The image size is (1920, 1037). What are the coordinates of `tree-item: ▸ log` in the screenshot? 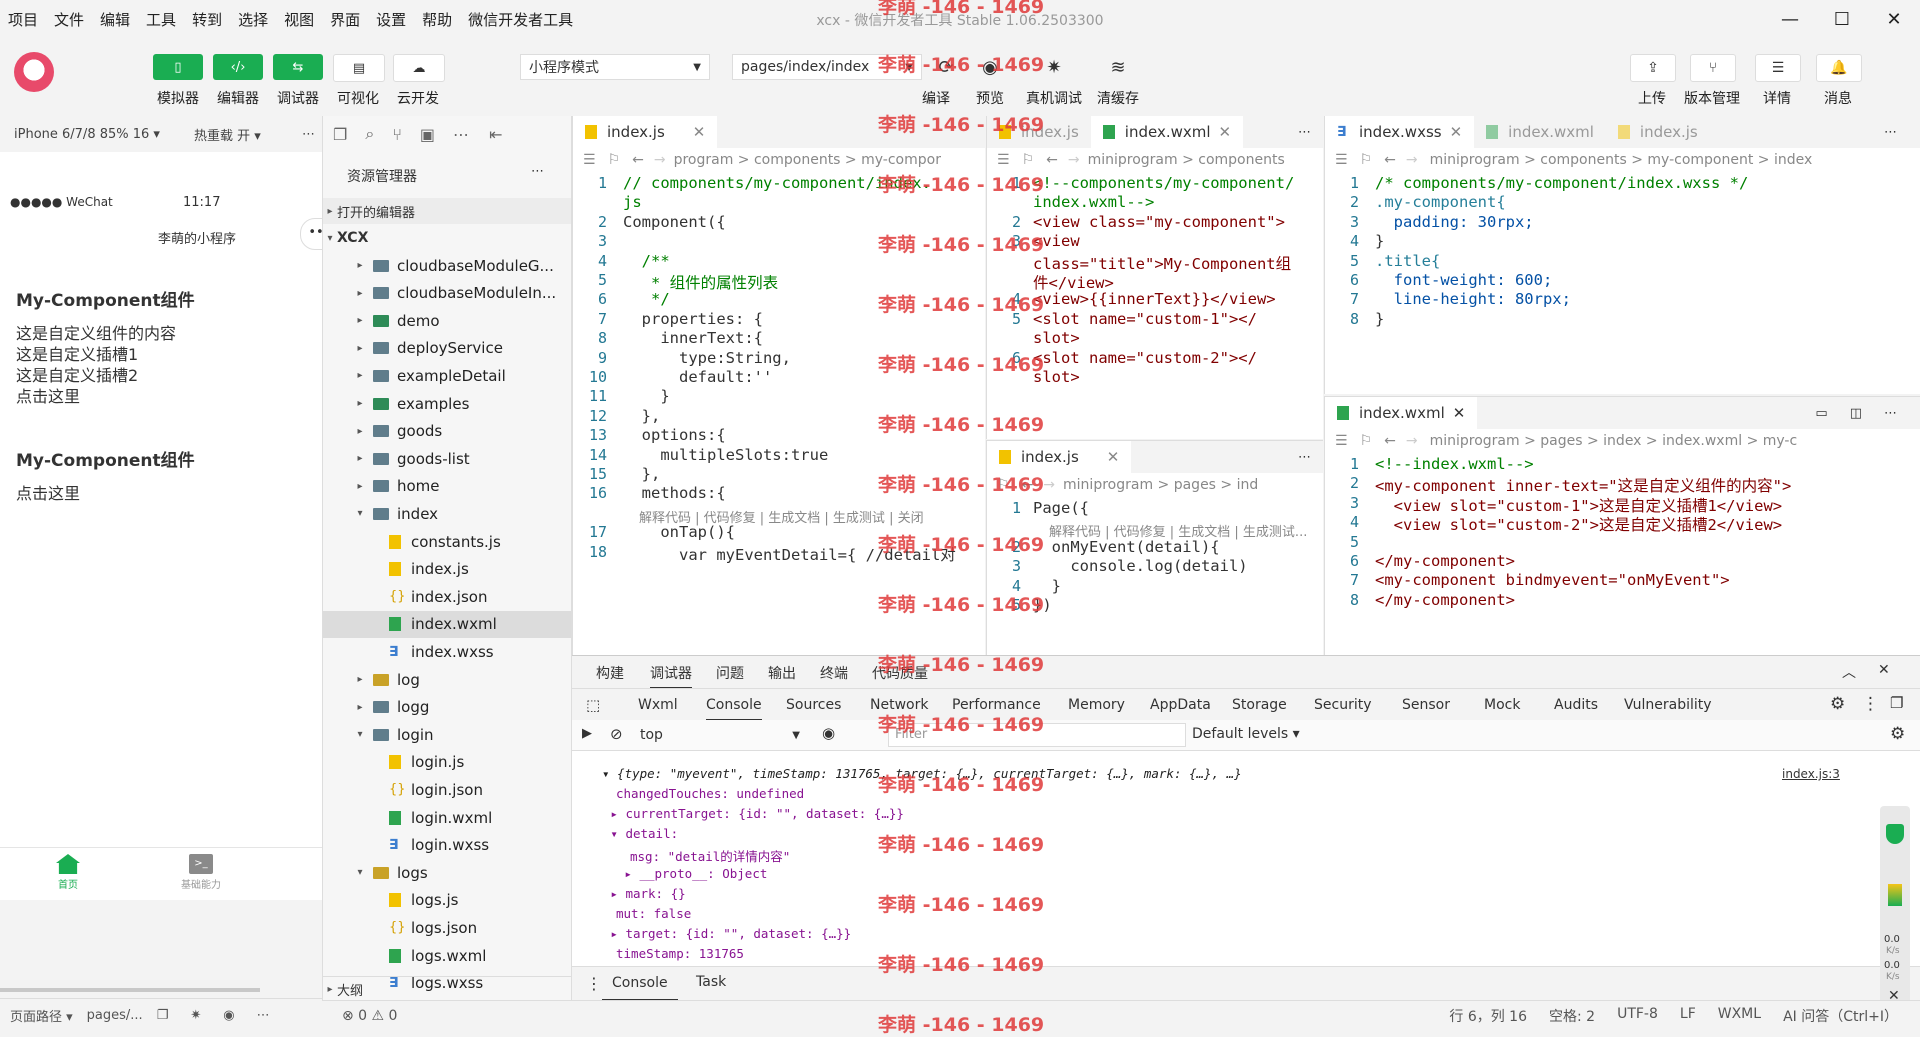 It's located at (447, 679).